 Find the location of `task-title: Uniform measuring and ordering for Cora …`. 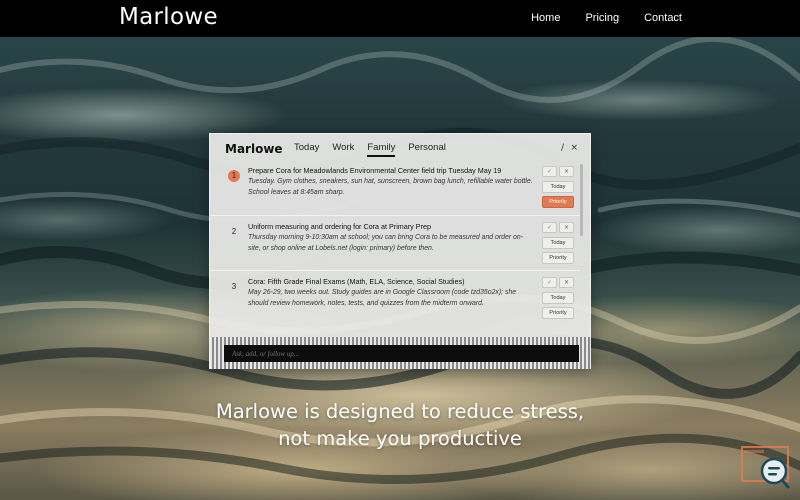

task-title: Uniform measuring and ordering for Cora … is located at coordinates (339, 226).